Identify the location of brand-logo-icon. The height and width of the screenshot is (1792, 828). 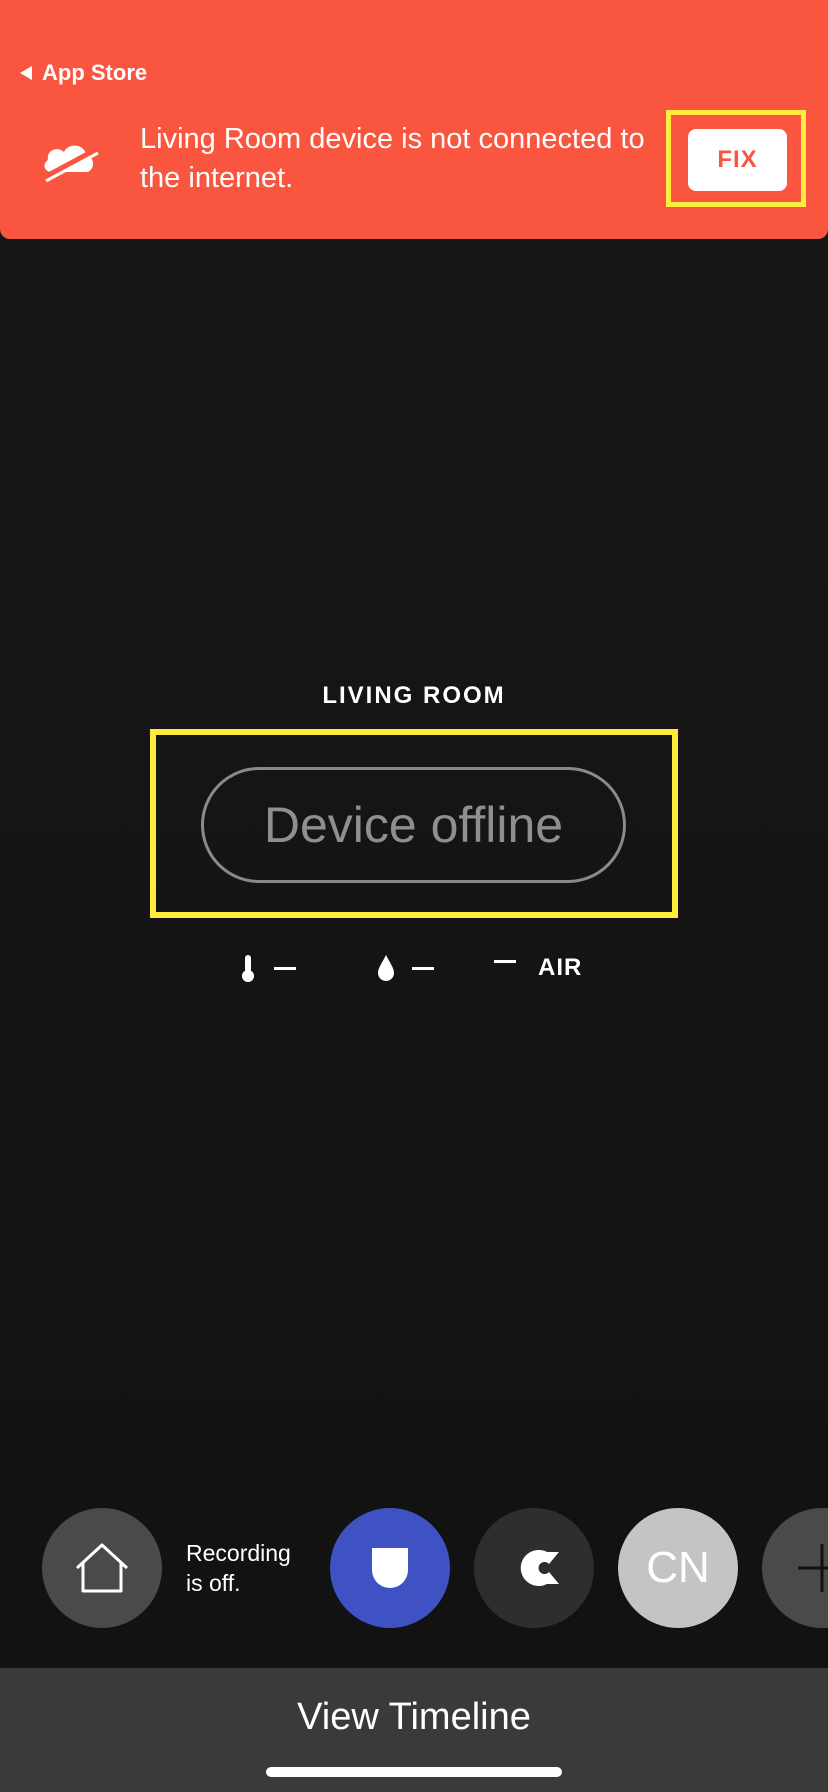
(539, 1568).